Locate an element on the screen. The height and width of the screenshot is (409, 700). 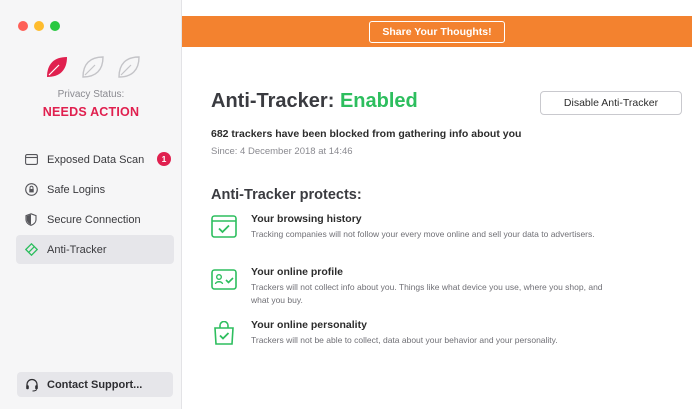
anti-tracker-icon is located at coordinates (31, 250).